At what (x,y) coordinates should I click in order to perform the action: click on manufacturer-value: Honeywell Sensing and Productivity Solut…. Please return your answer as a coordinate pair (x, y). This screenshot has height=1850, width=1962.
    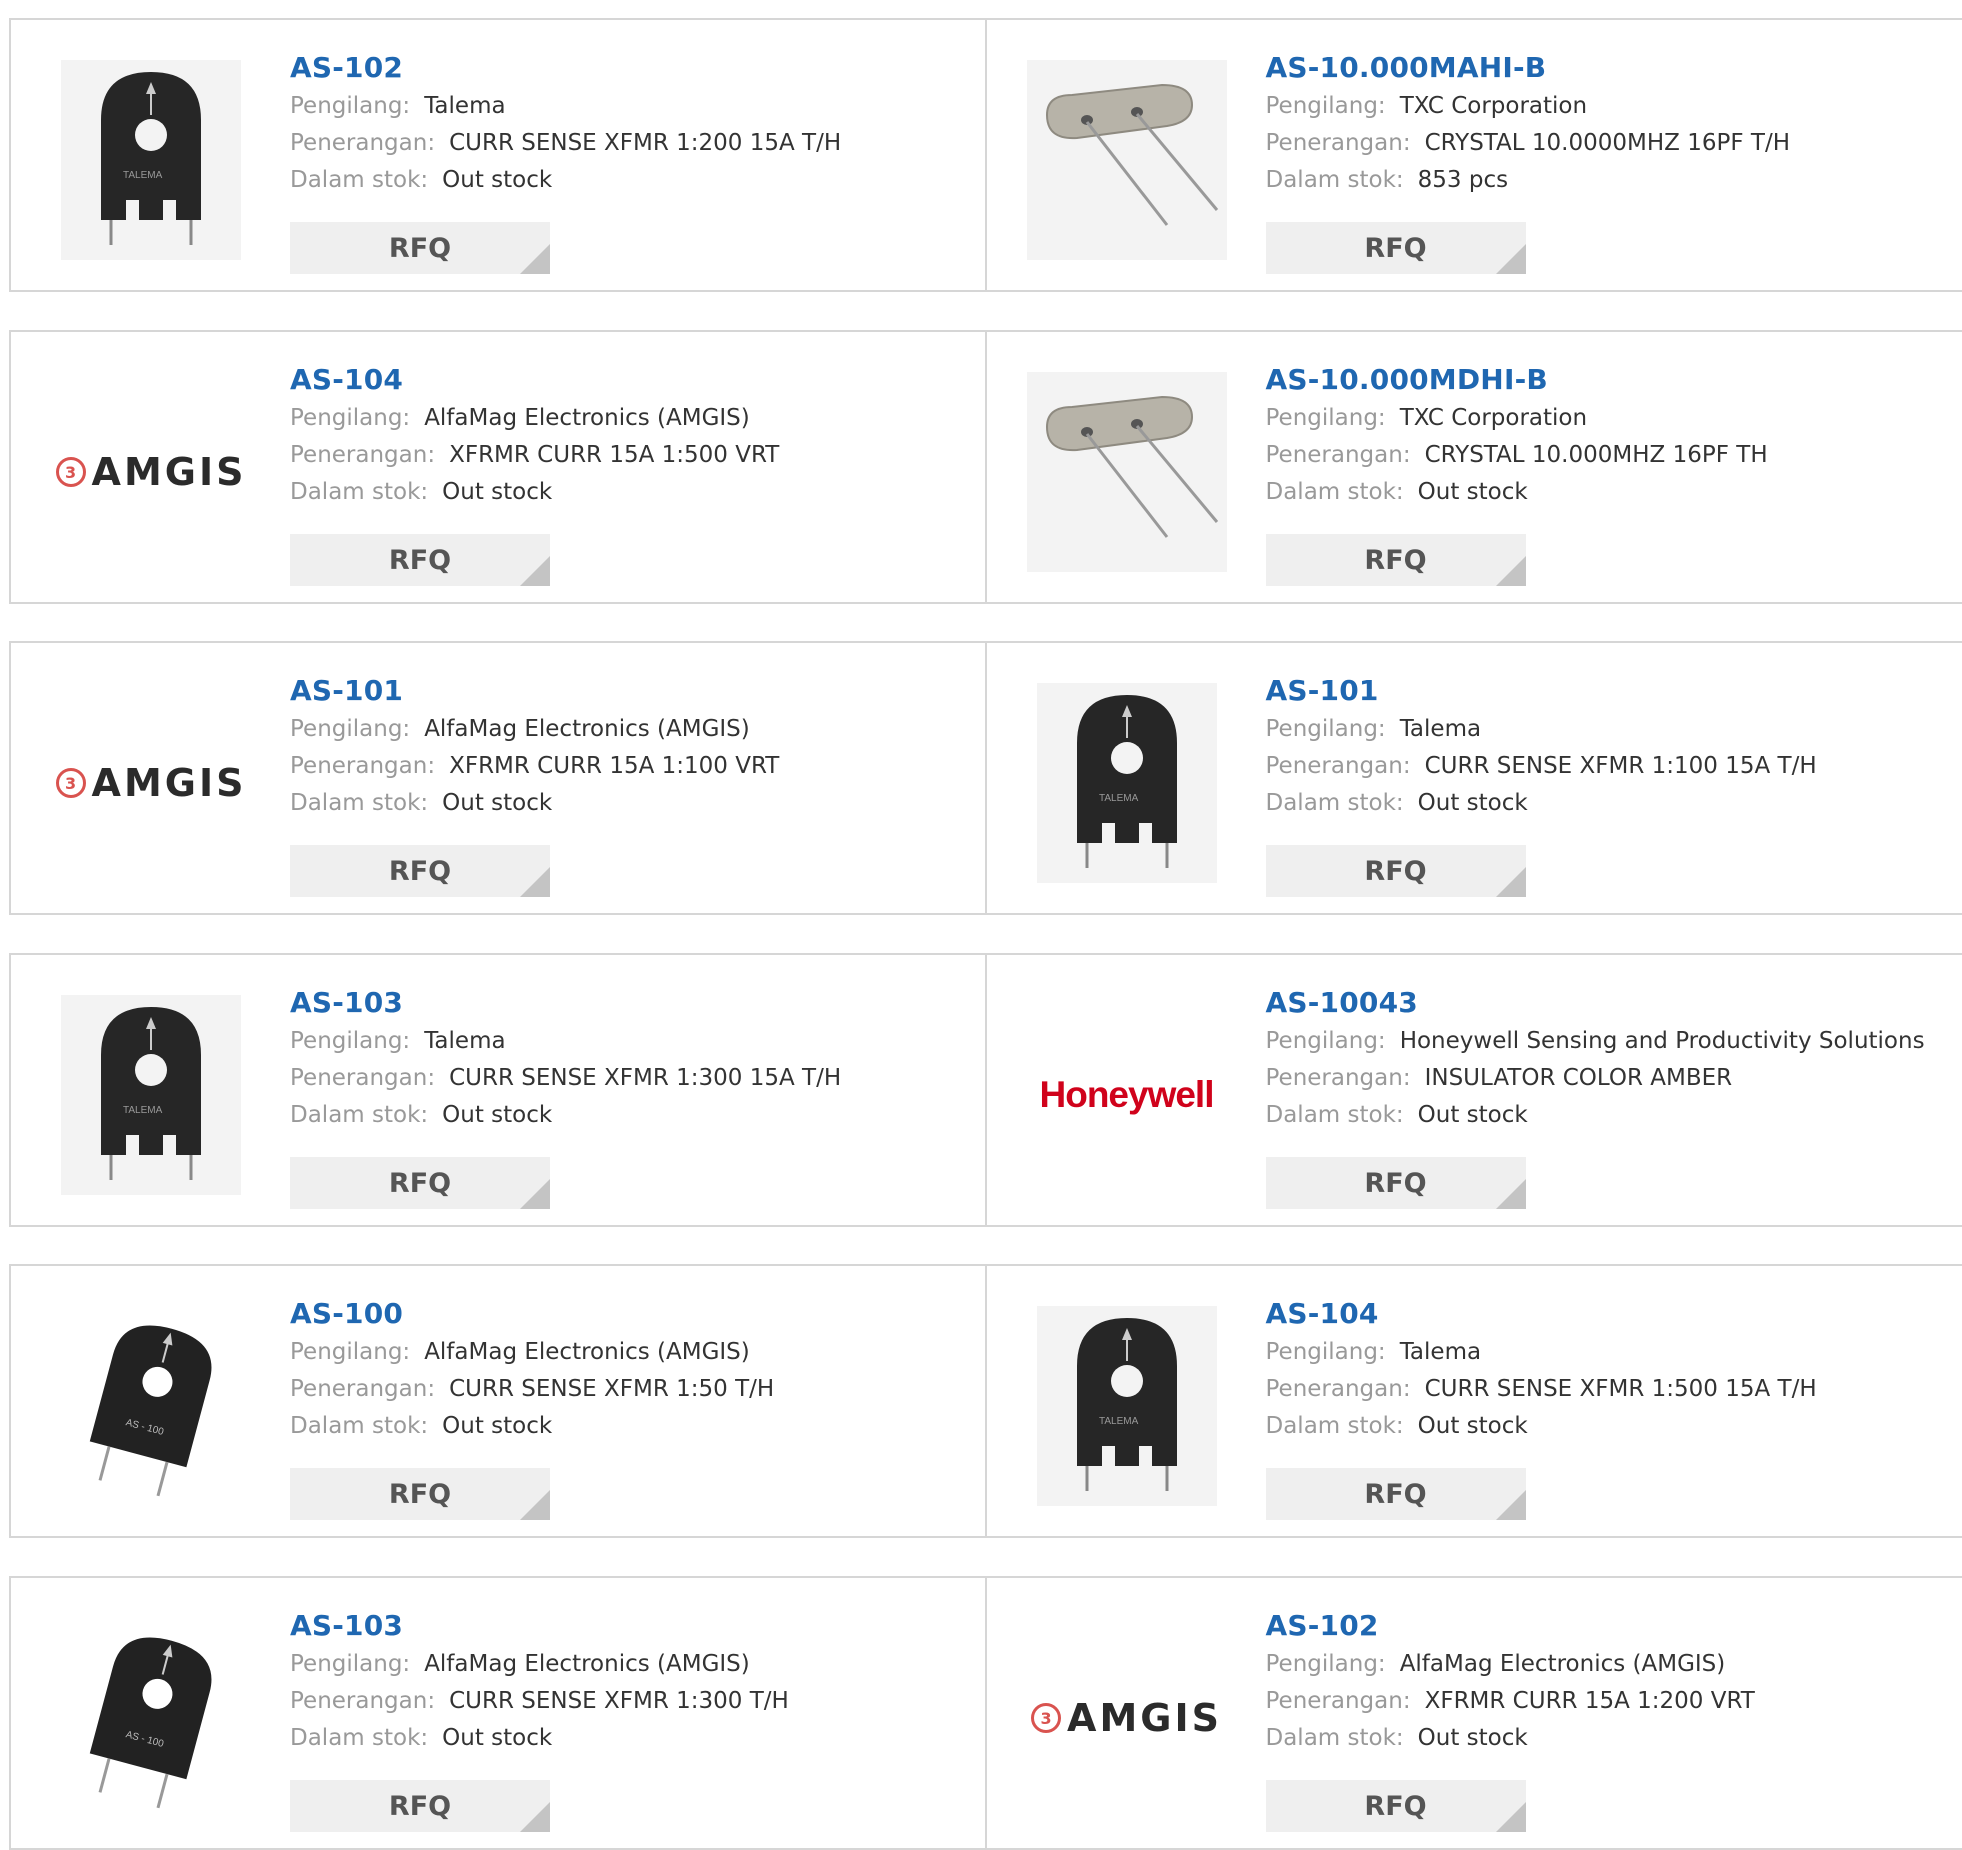
    Looking at the image, I should click on (1662, 1041).